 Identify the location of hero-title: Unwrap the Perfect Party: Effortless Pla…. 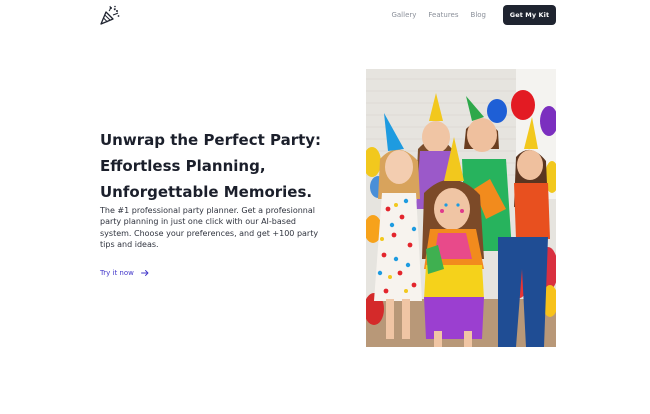
(211, 166).